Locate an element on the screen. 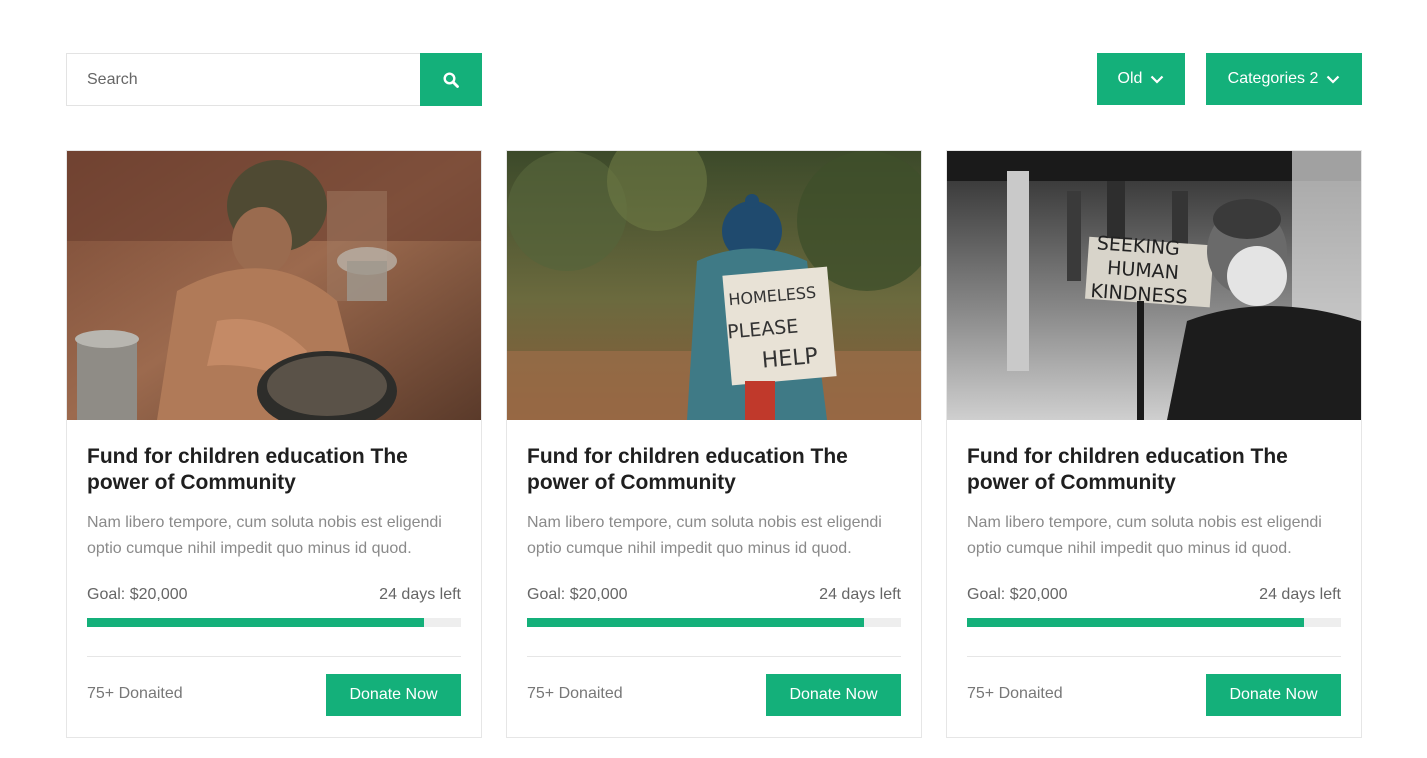 The width and height of the screenshot is (1427, 758). sign-text-line-3: HELP is located at coordinates (790, 359).